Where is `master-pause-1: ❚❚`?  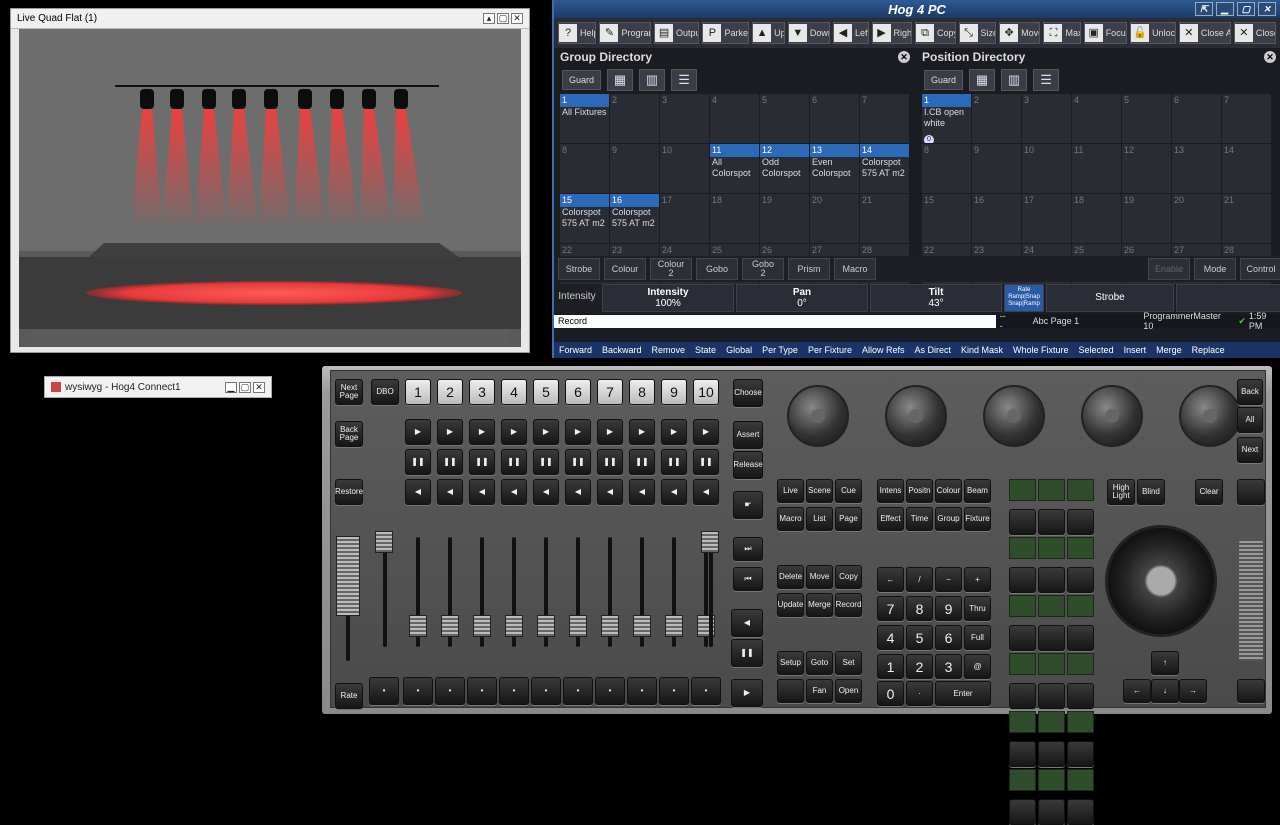 master-pause-1: ❚❚ is located at coordinates (418, 462).